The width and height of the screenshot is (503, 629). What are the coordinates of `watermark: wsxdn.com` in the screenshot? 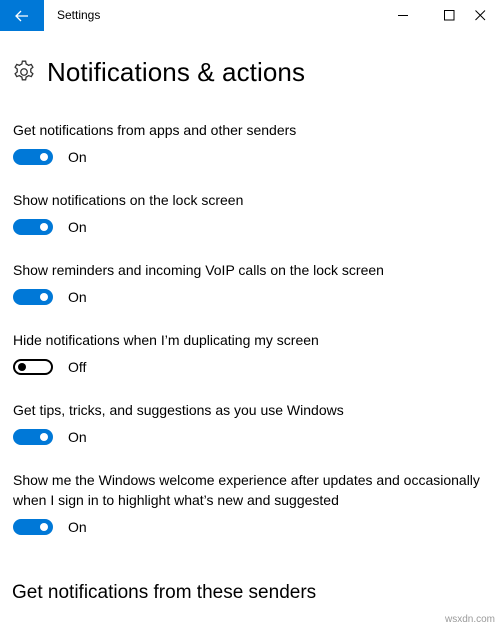 It's located at (469, 619).